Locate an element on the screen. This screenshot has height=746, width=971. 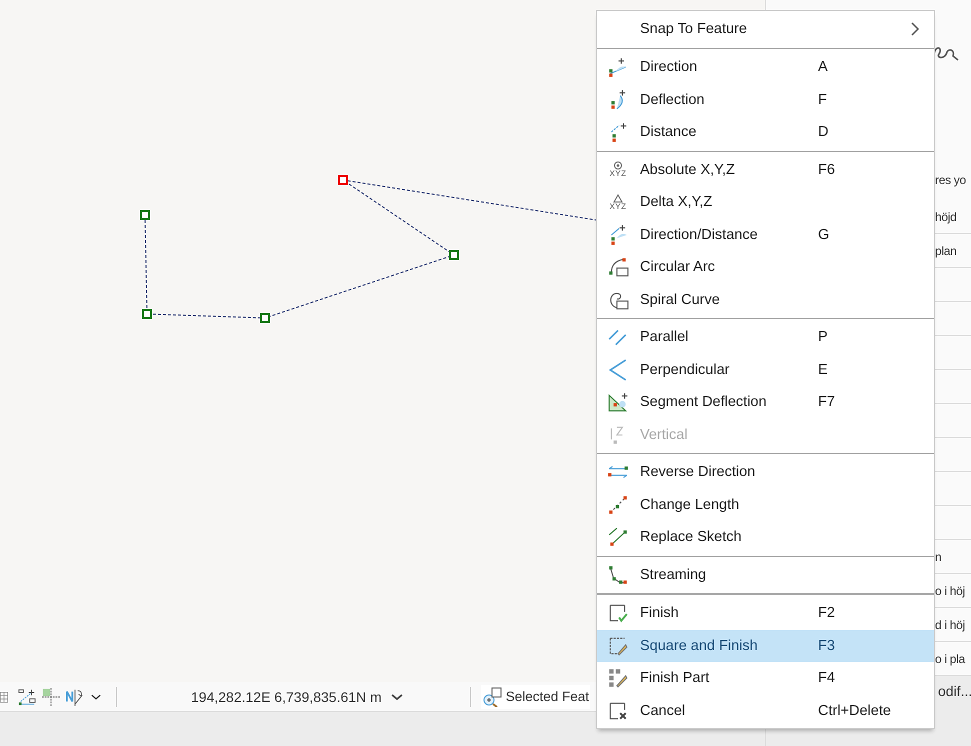
panel-row-text: plan is located at coordinates (945, 251).